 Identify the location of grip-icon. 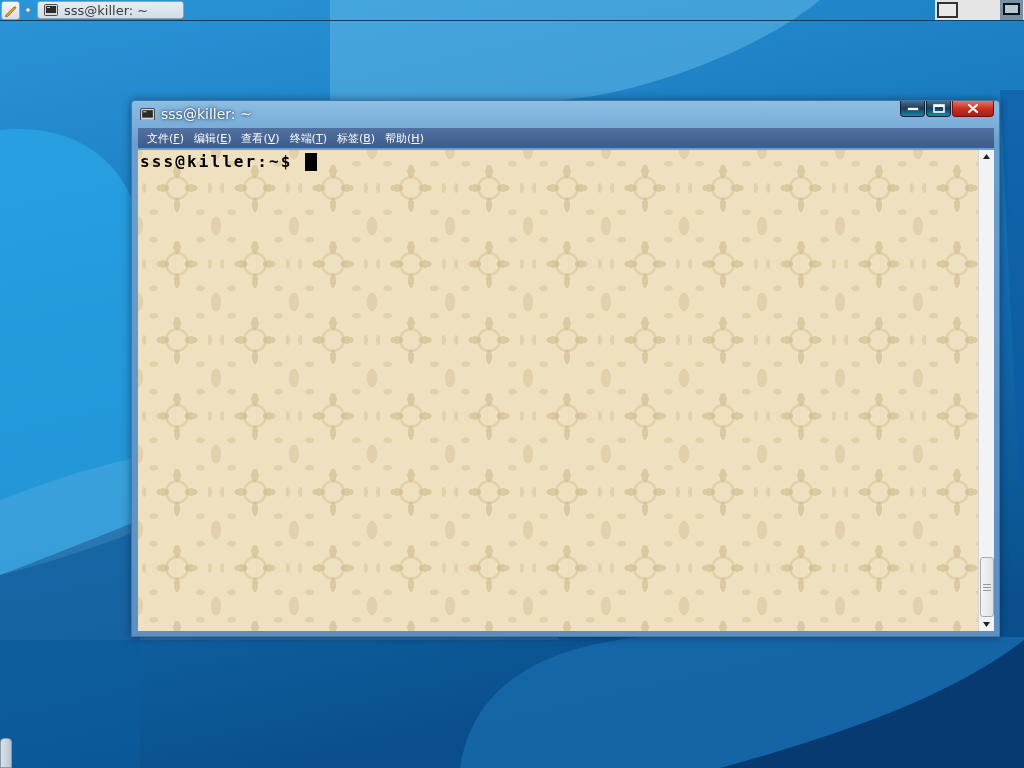
(987, 587).